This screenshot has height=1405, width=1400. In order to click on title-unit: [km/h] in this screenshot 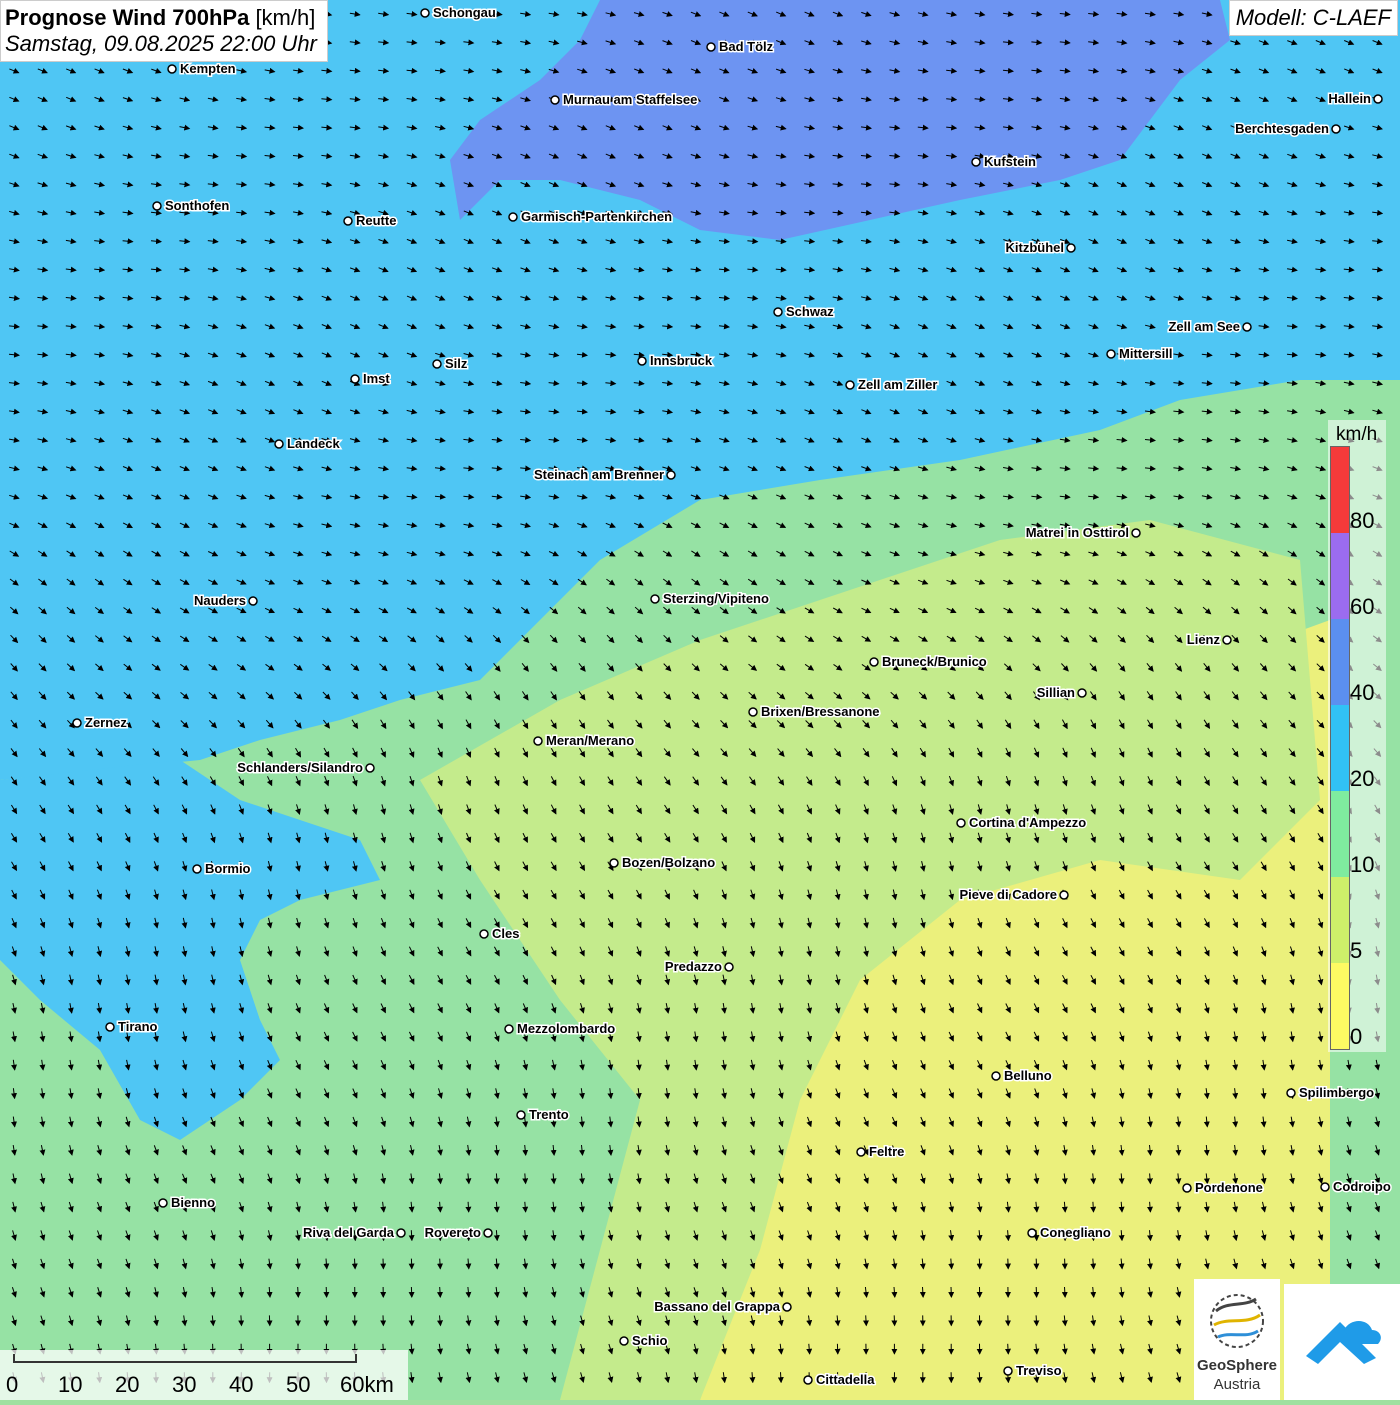, I will do `click(285, 17)`.